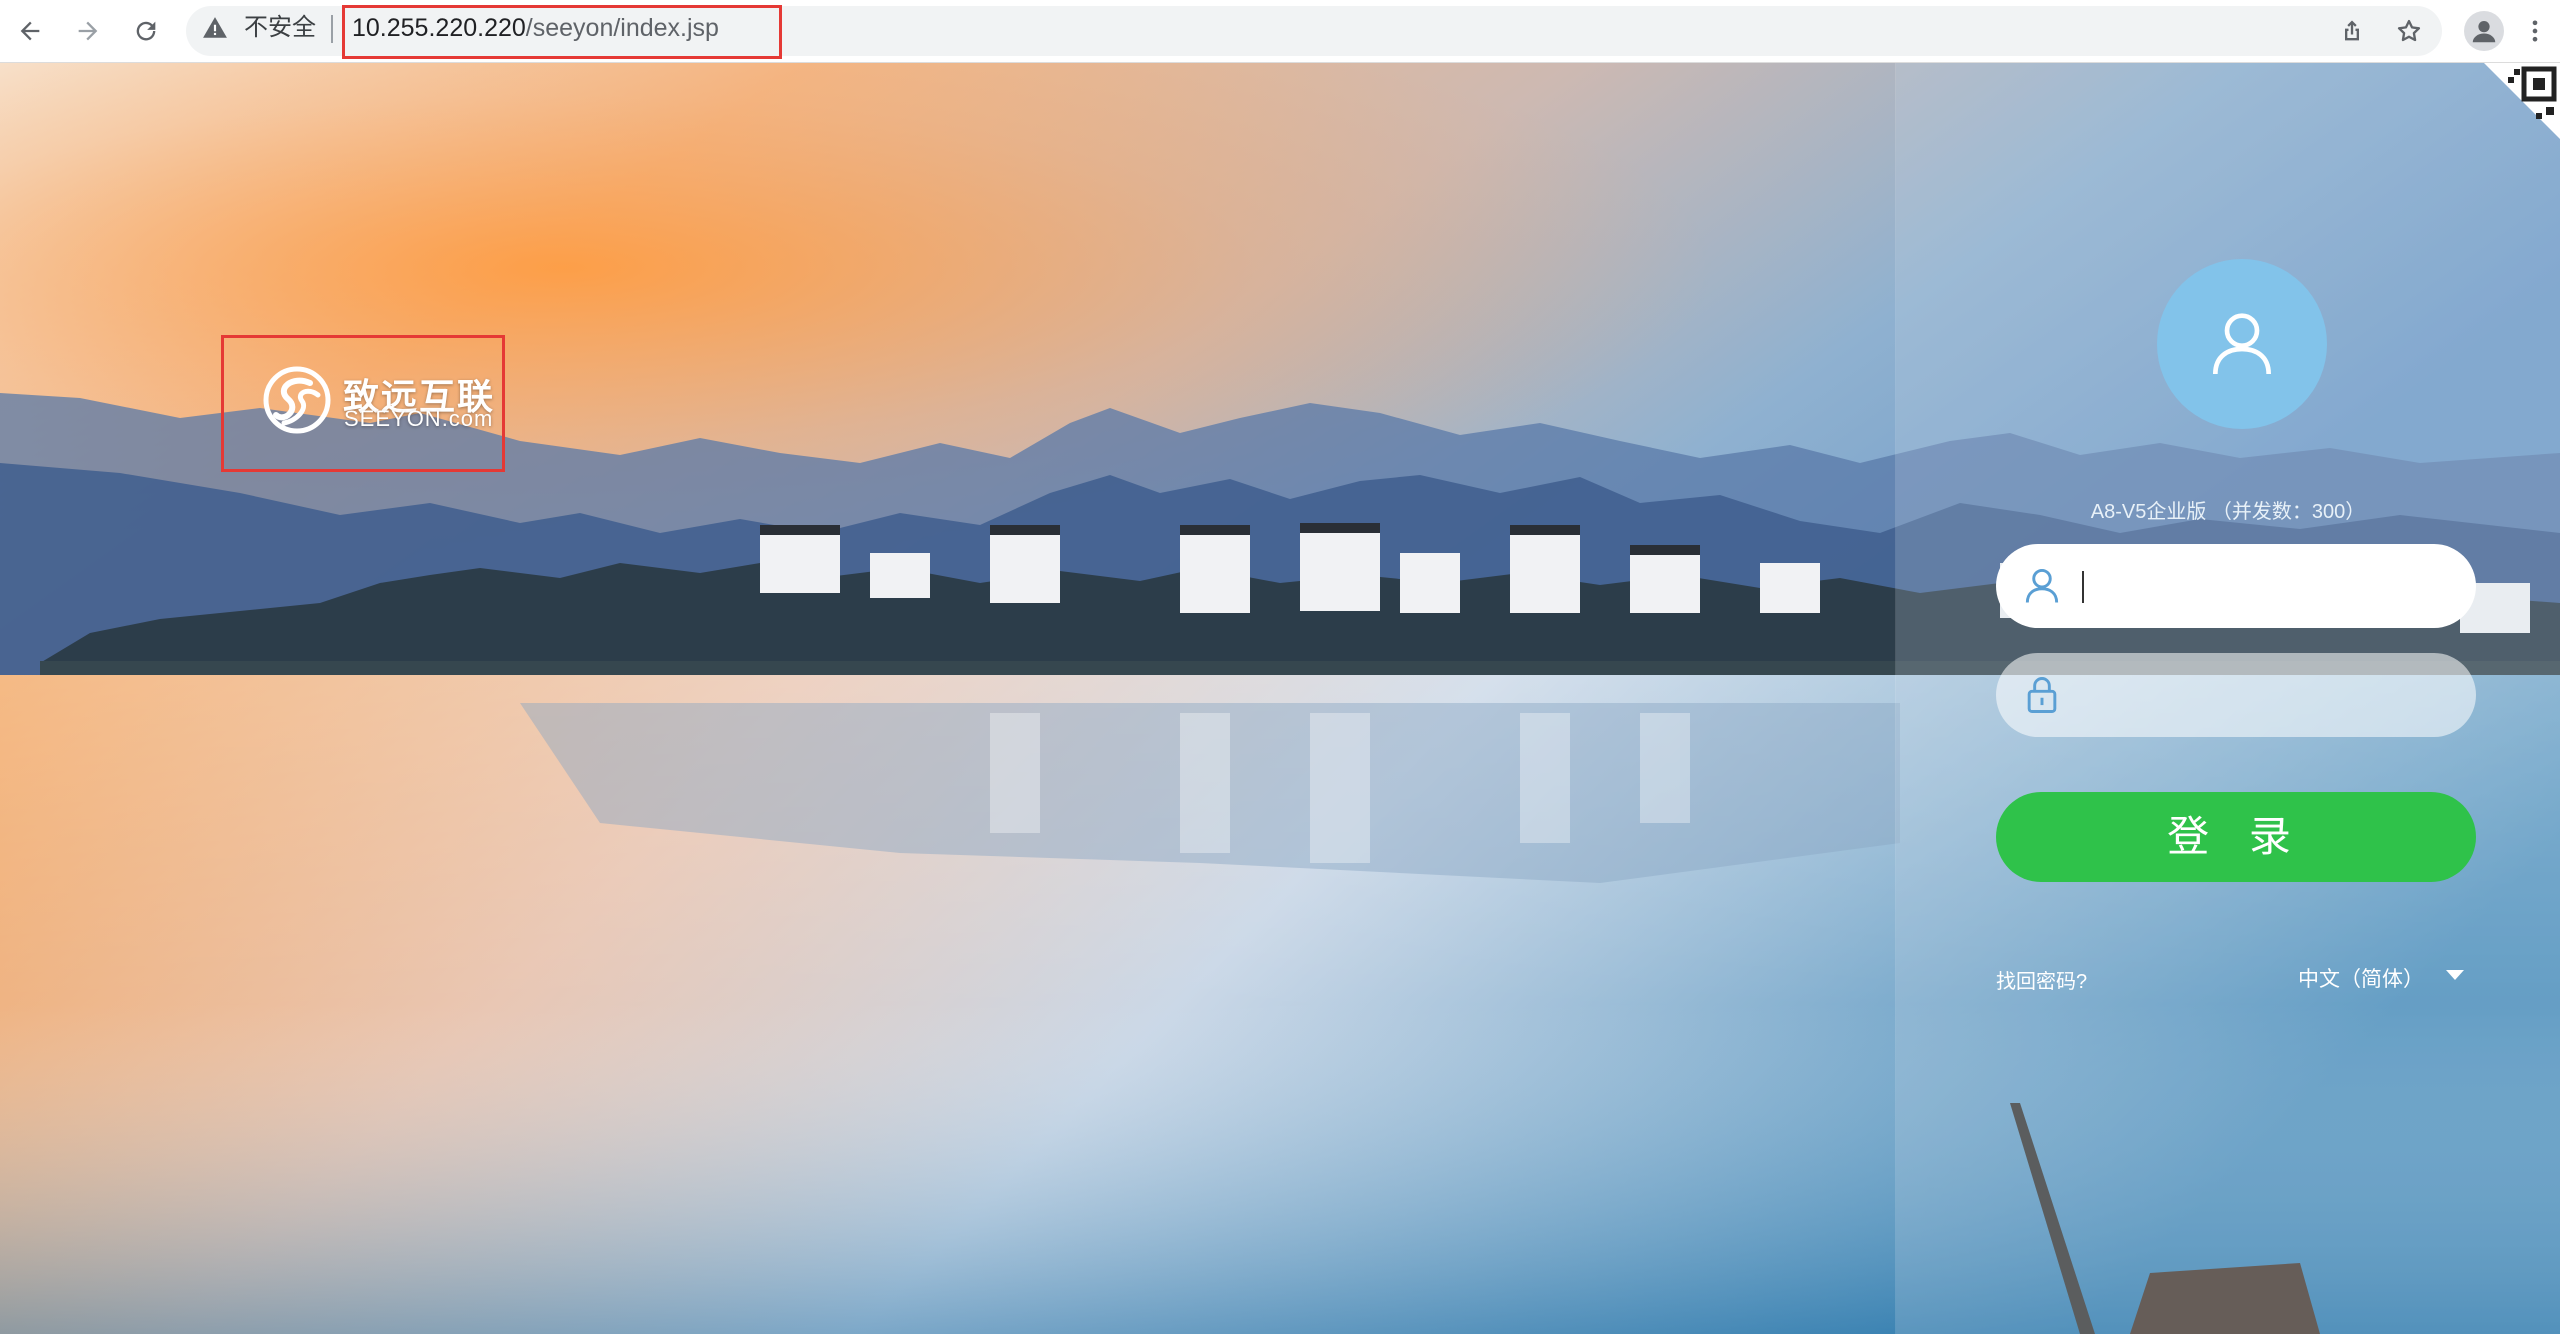  I want to click on text-cursor, so click(2083, 587).